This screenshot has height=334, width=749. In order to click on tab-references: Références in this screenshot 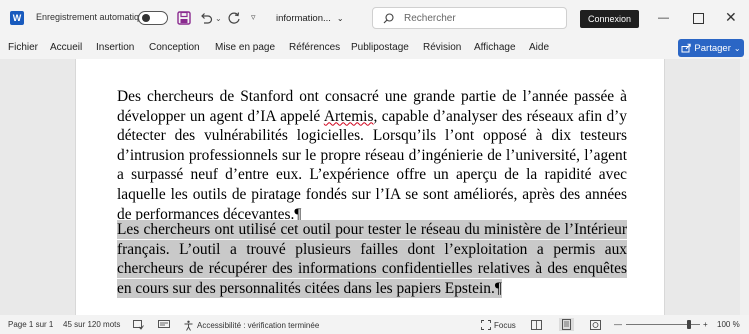, I will do `click(314, 47)`.